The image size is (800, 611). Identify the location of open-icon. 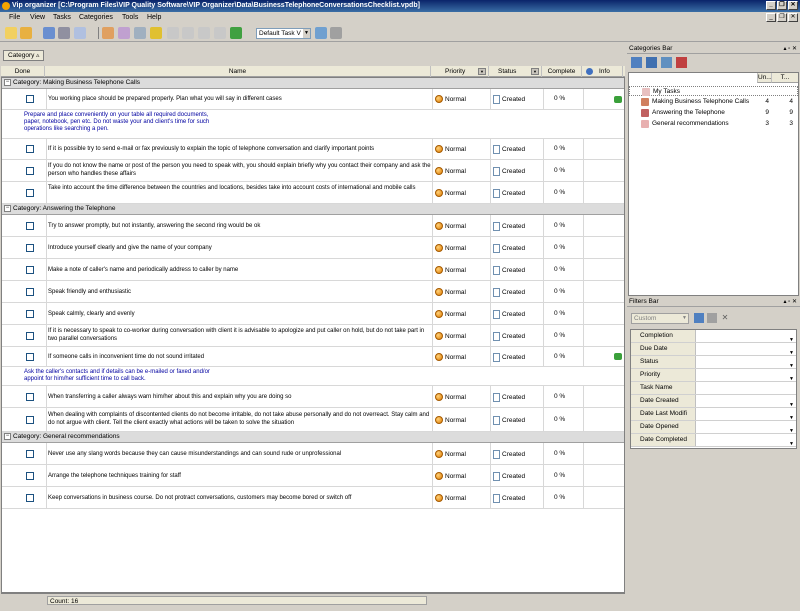
(26, 33).